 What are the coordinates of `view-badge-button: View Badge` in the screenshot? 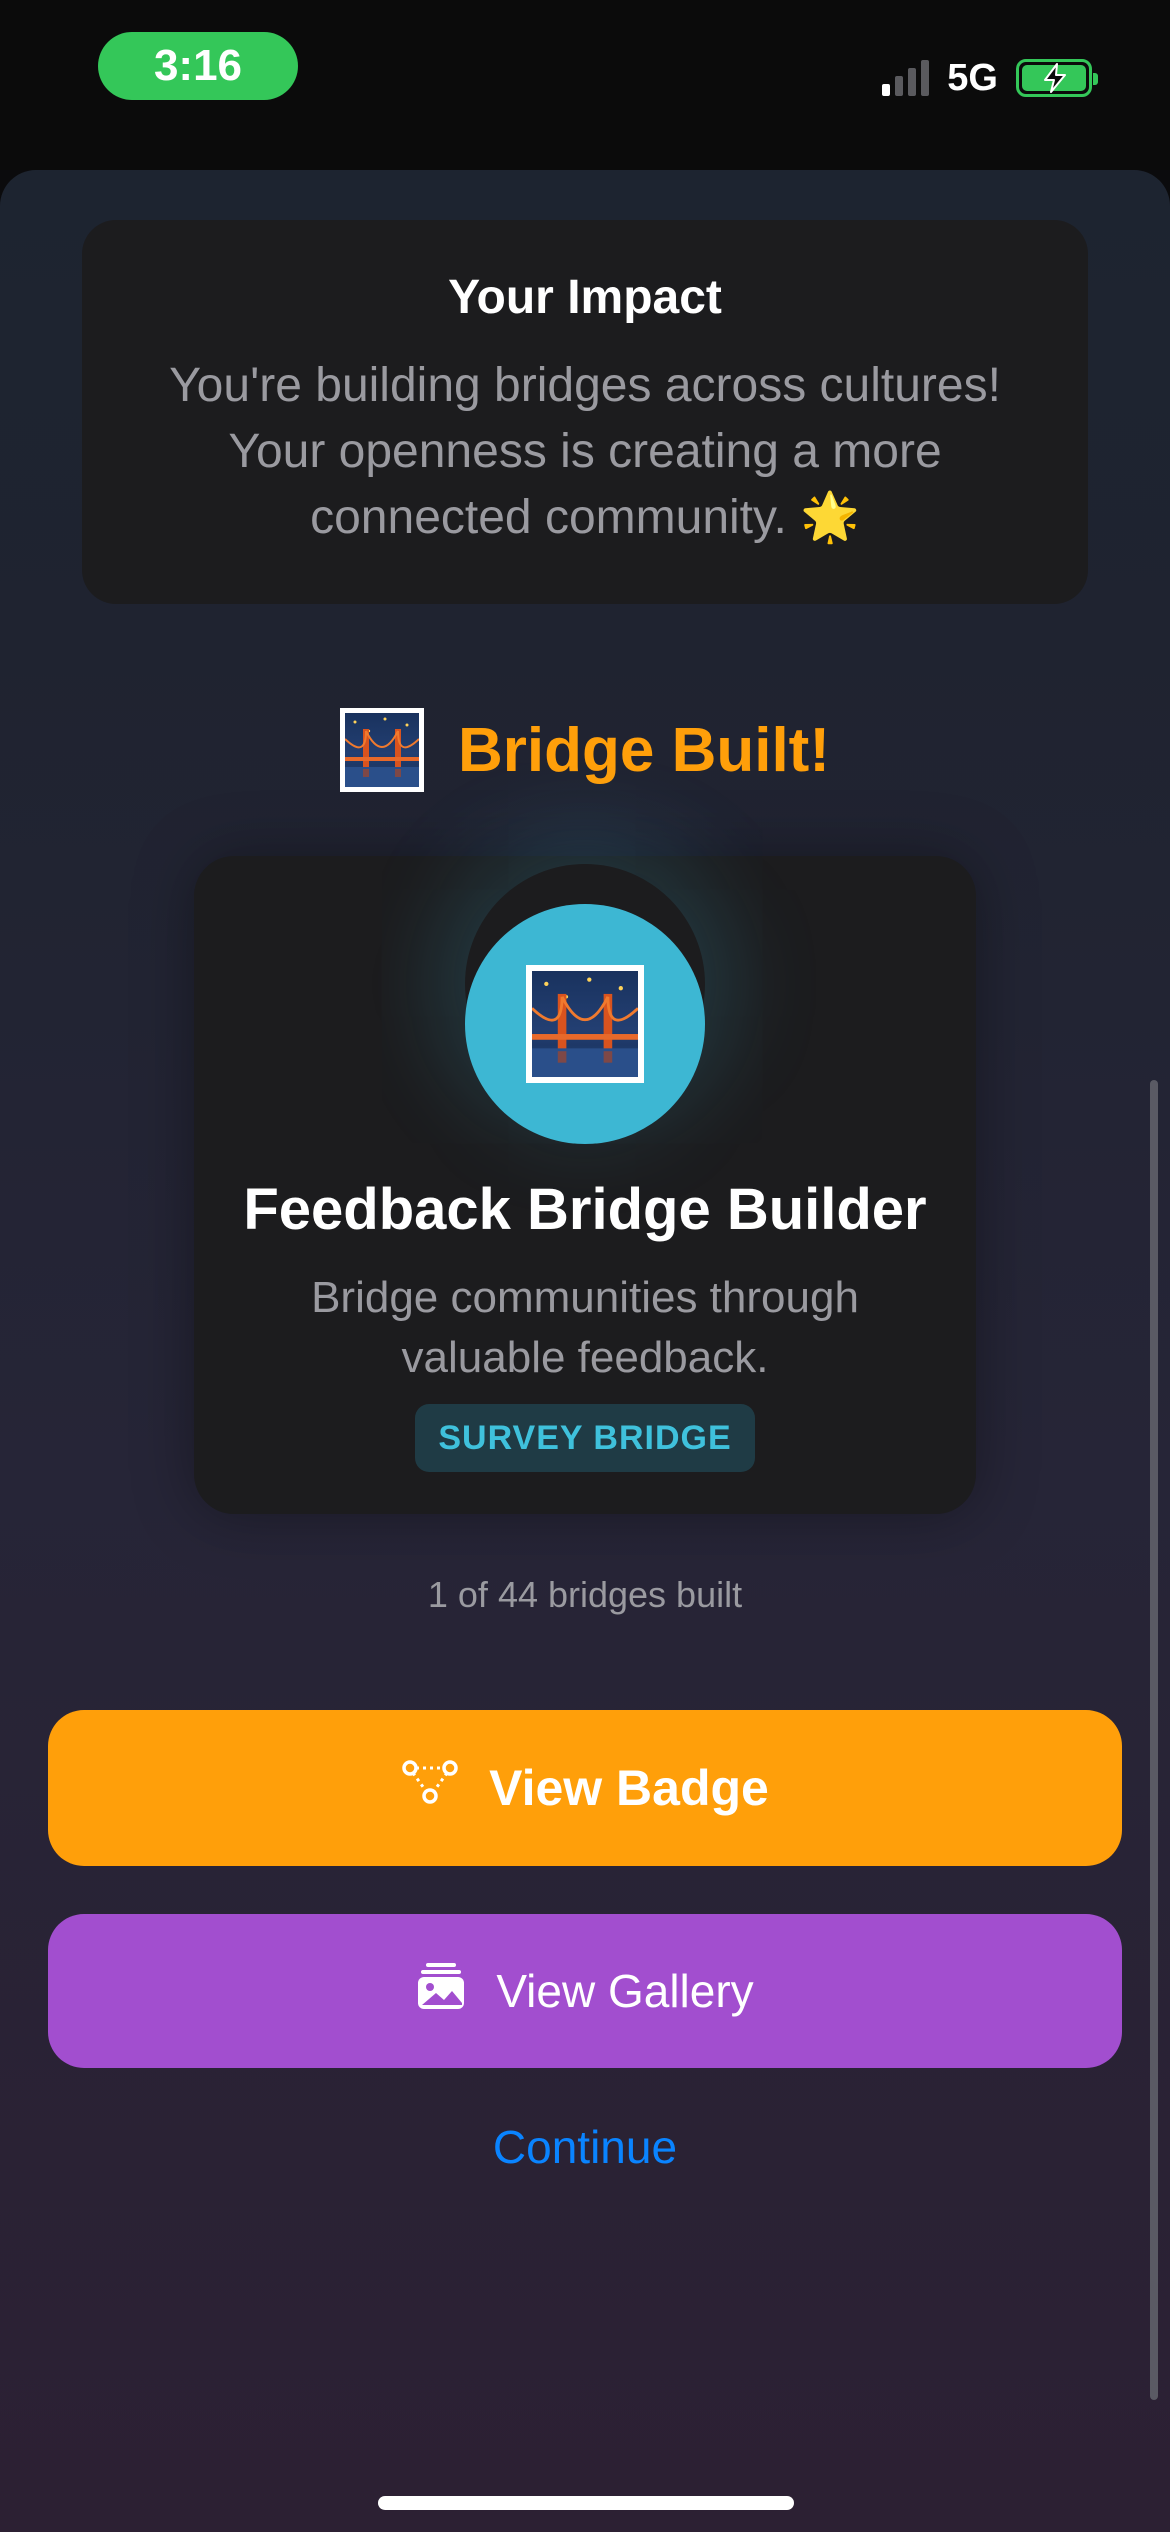 It's located at (585, 1788).